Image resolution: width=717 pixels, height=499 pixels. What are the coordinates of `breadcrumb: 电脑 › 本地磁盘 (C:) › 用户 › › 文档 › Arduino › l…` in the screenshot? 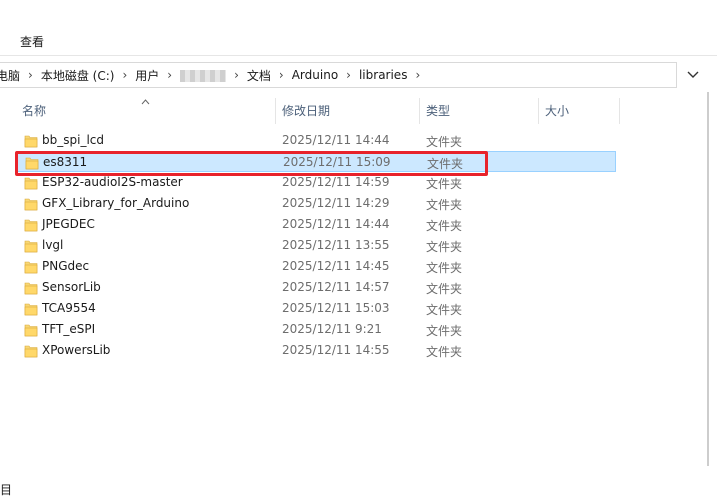 It's located at (338, 75).